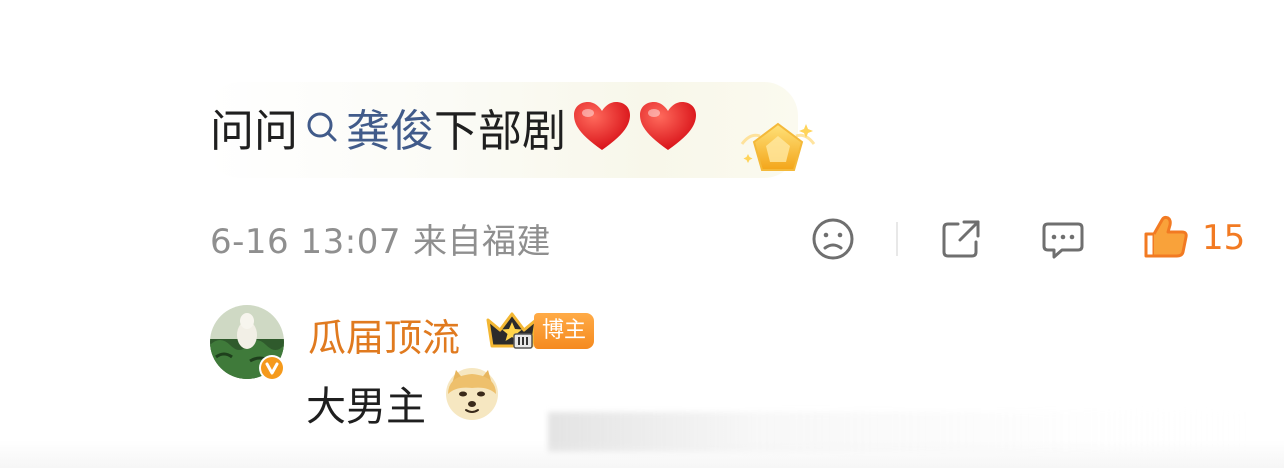  I want to click on action-divider, so click(897, 239).